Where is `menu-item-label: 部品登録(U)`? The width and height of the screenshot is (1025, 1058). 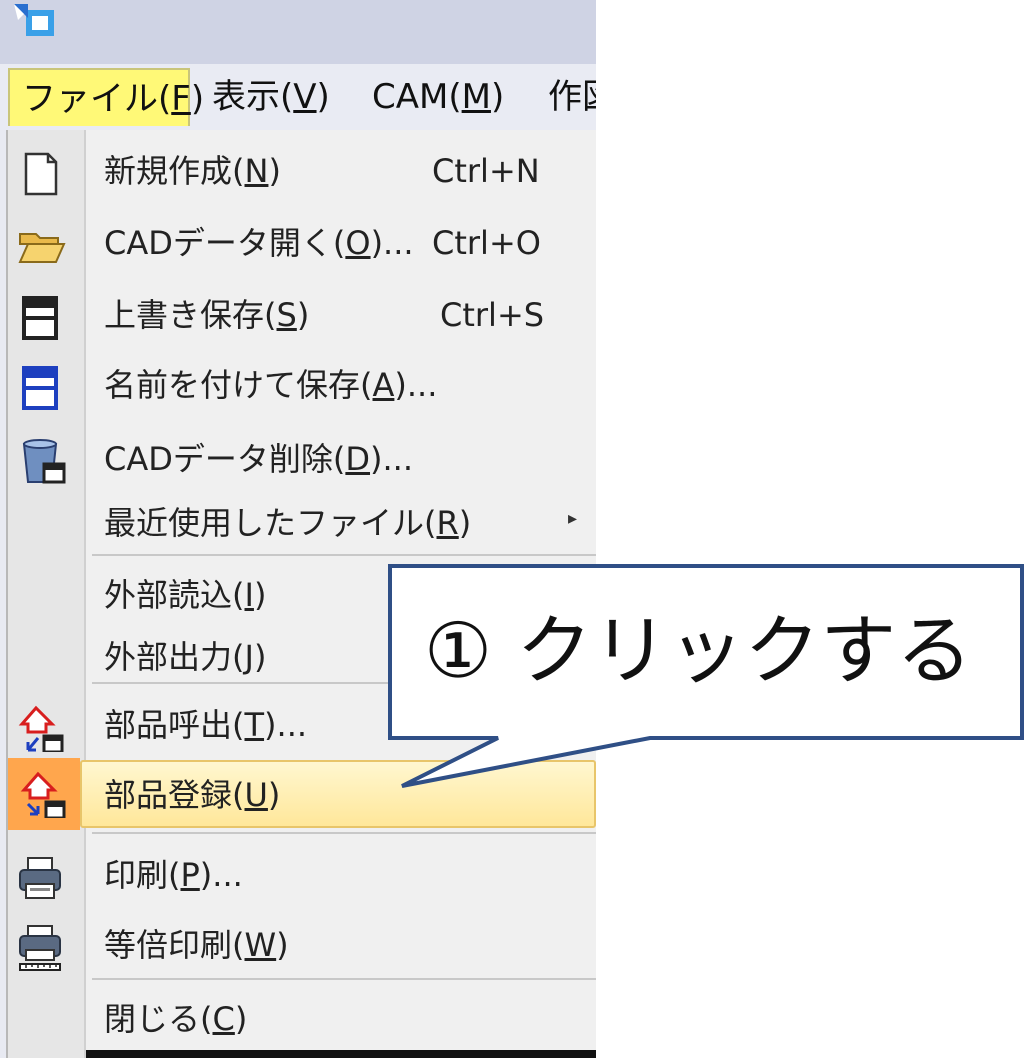
menu-item-label: 部品登録(U) is located at coordinates (192, 795).